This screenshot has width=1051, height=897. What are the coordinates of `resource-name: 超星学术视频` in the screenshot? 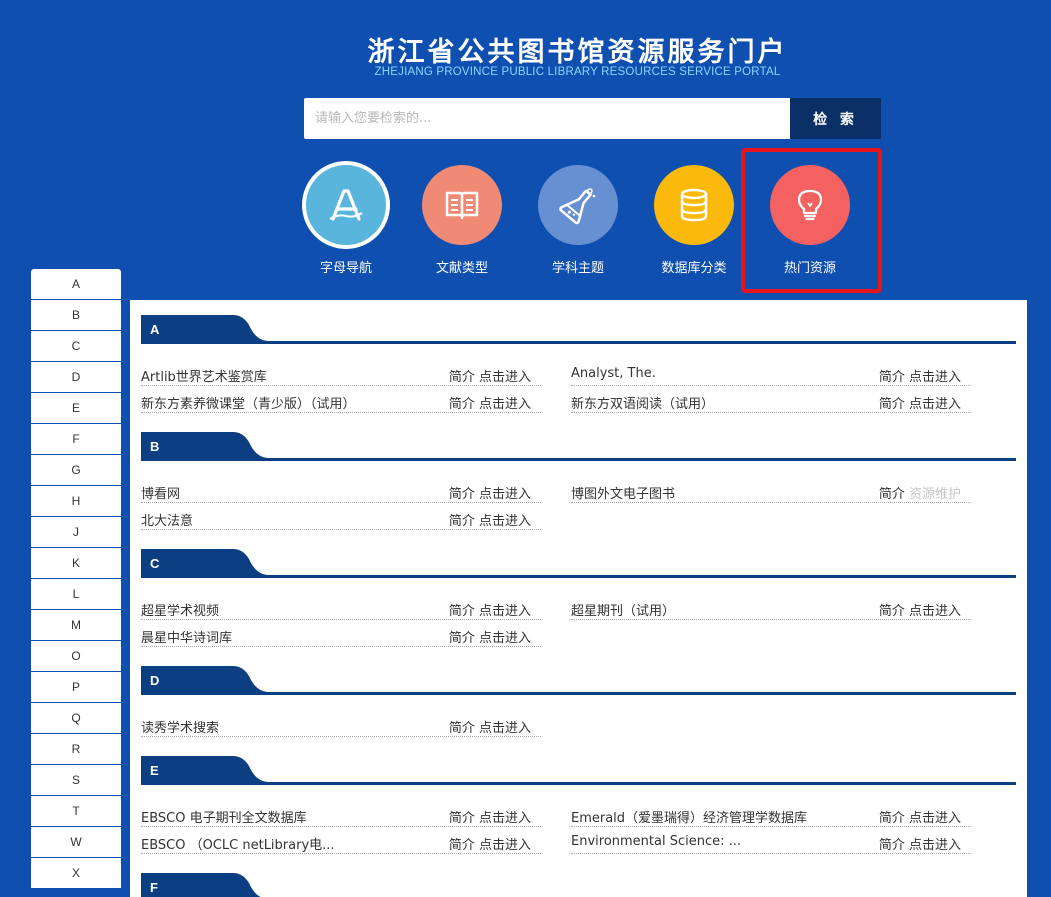 It's located at (180, 609).